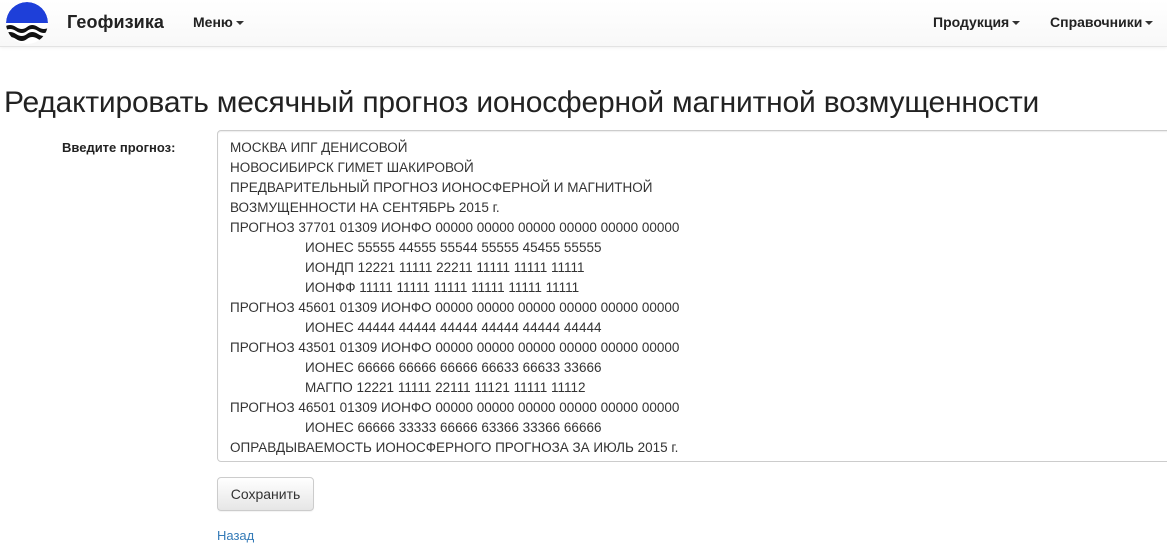 The image size is (1167, 553). Describe the element at coordinates (119, 147) in the screenshot. I see `forecast-label: Введите прогноз:` at that location.